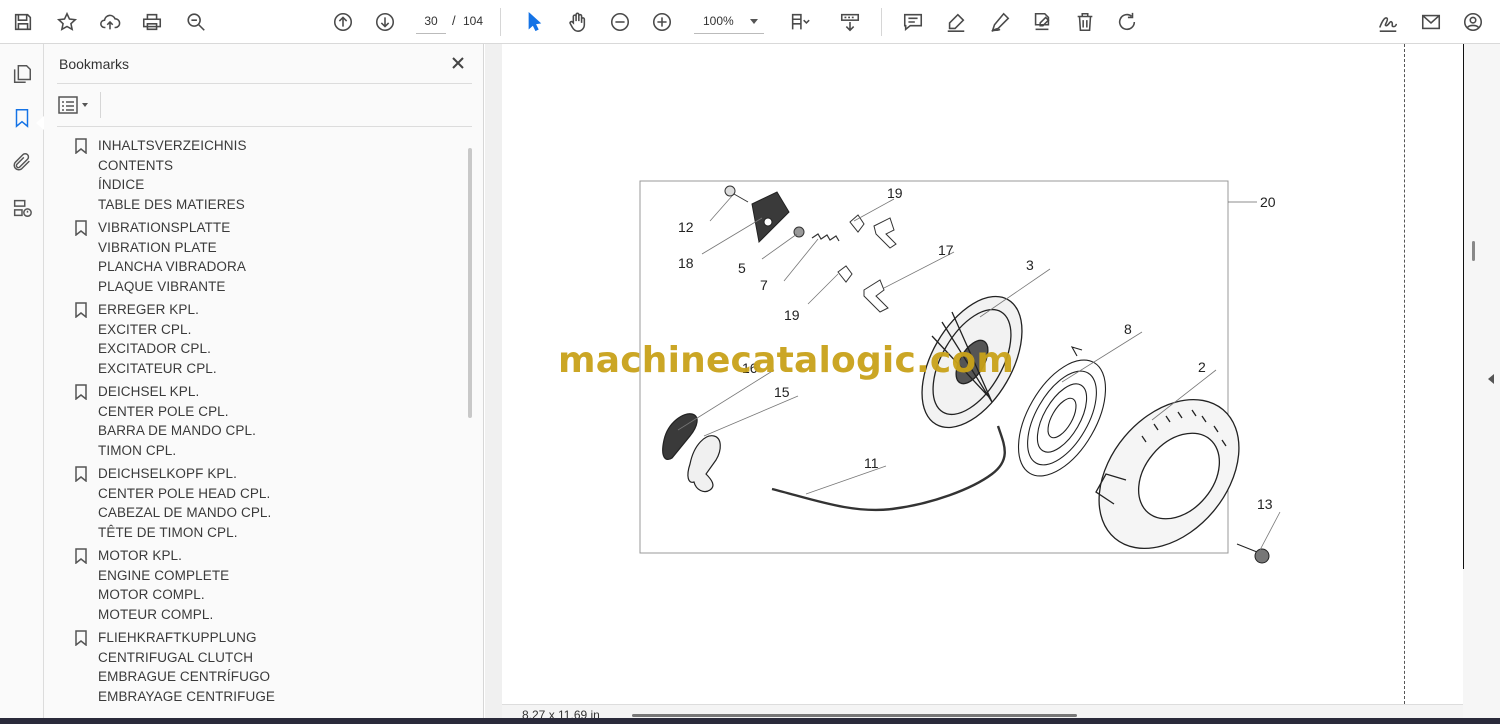 This screenshot has width=1500, height=724. I want to click on bookmark-label: BARRA DE MANDO CPL., so click(177, 430).